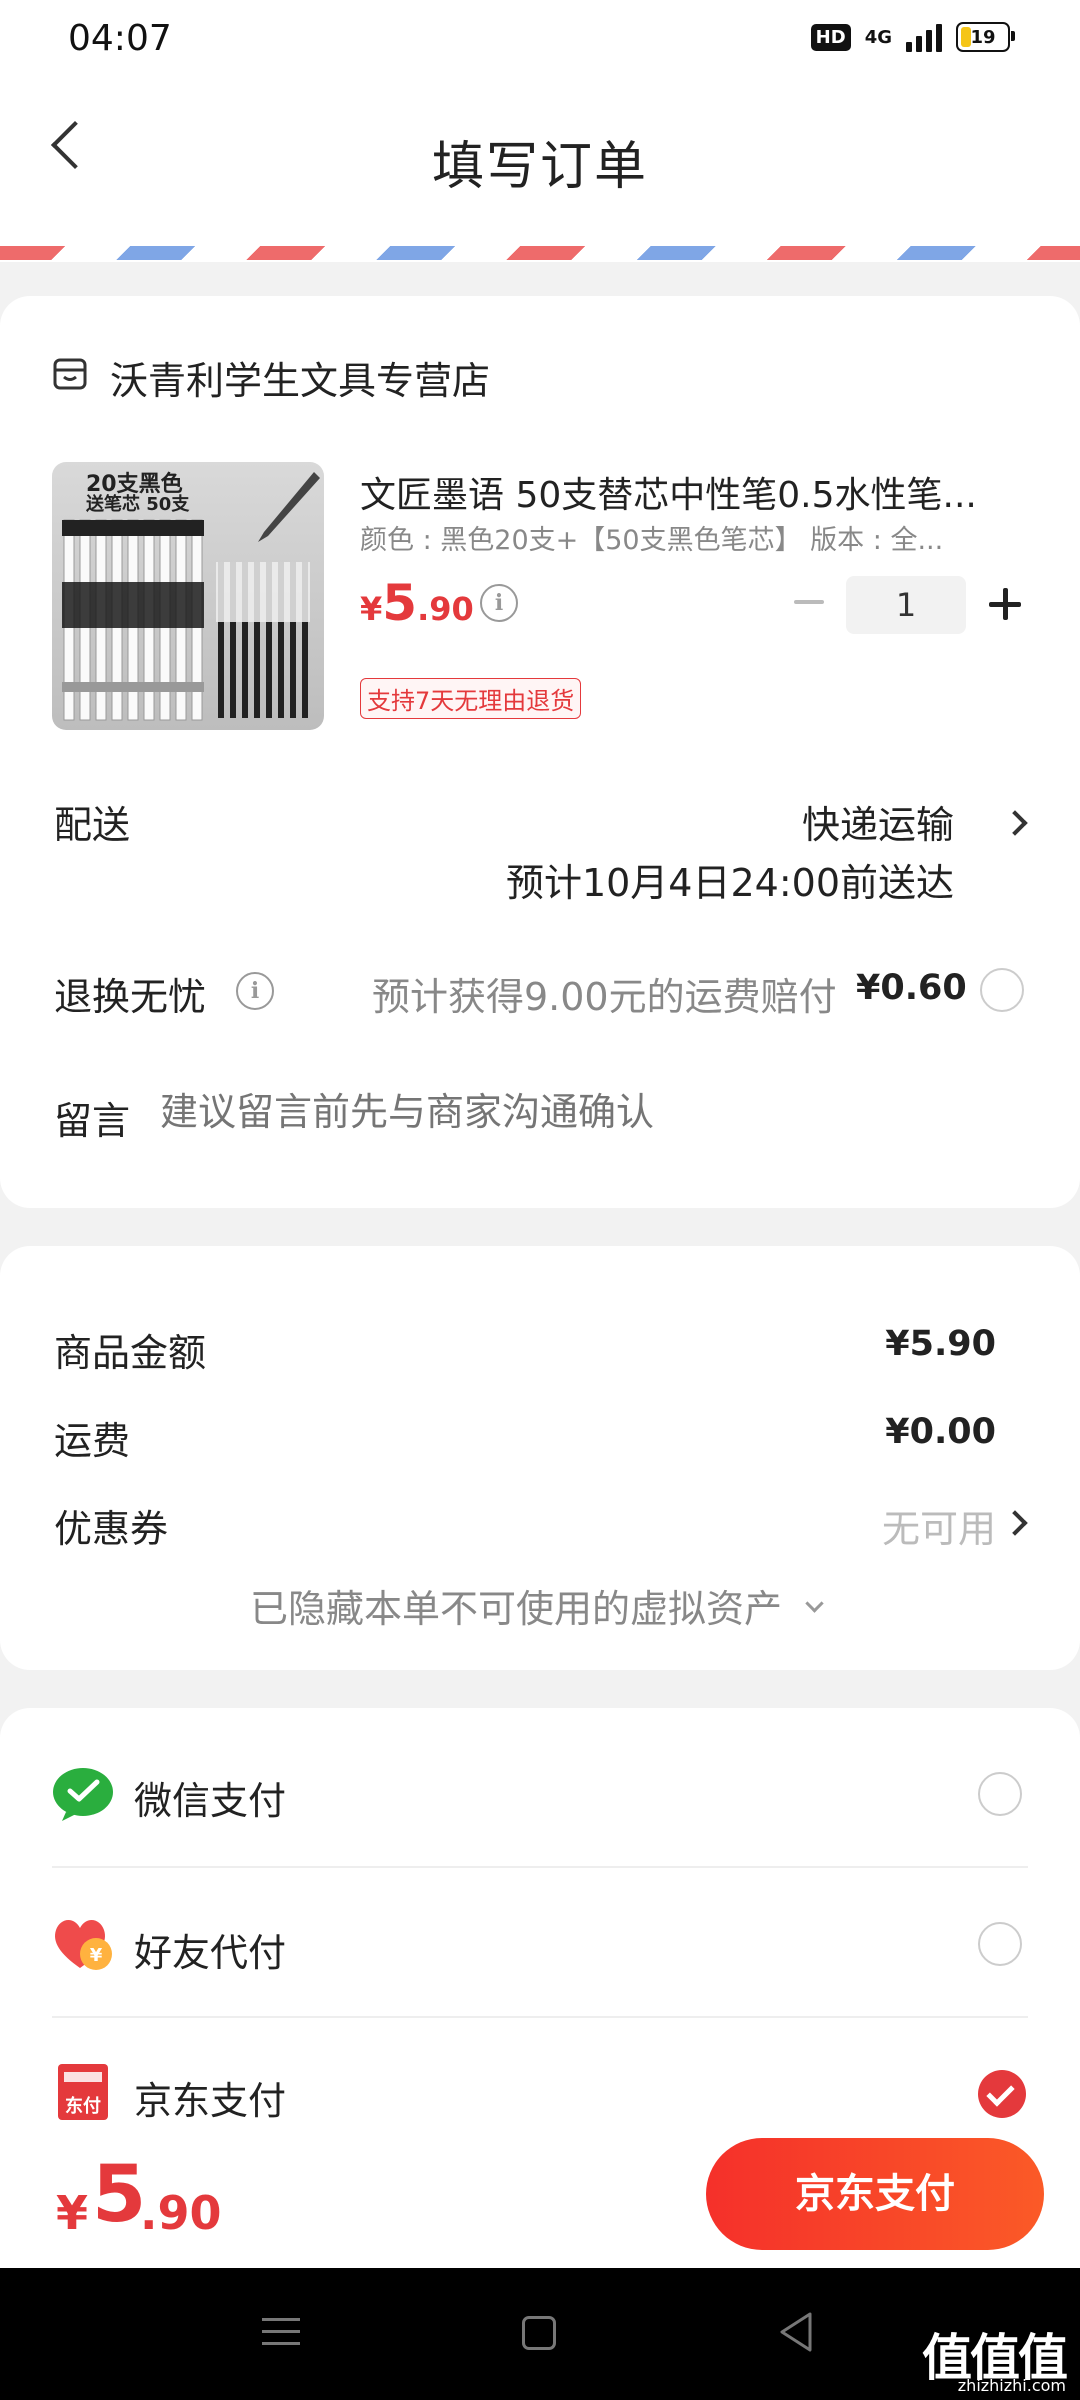 The image size is (1080, 2400). I want to click on quantity-decrease-button, so click(809, 602).